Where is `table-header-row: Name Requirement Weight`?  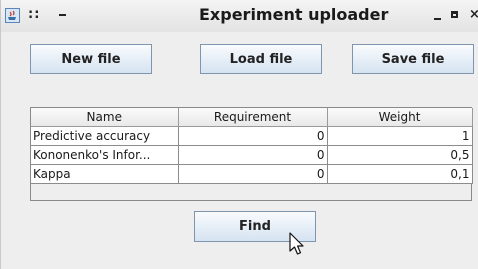
table-header-row: Name Requirement Weight is located at coordinates (252, 117).